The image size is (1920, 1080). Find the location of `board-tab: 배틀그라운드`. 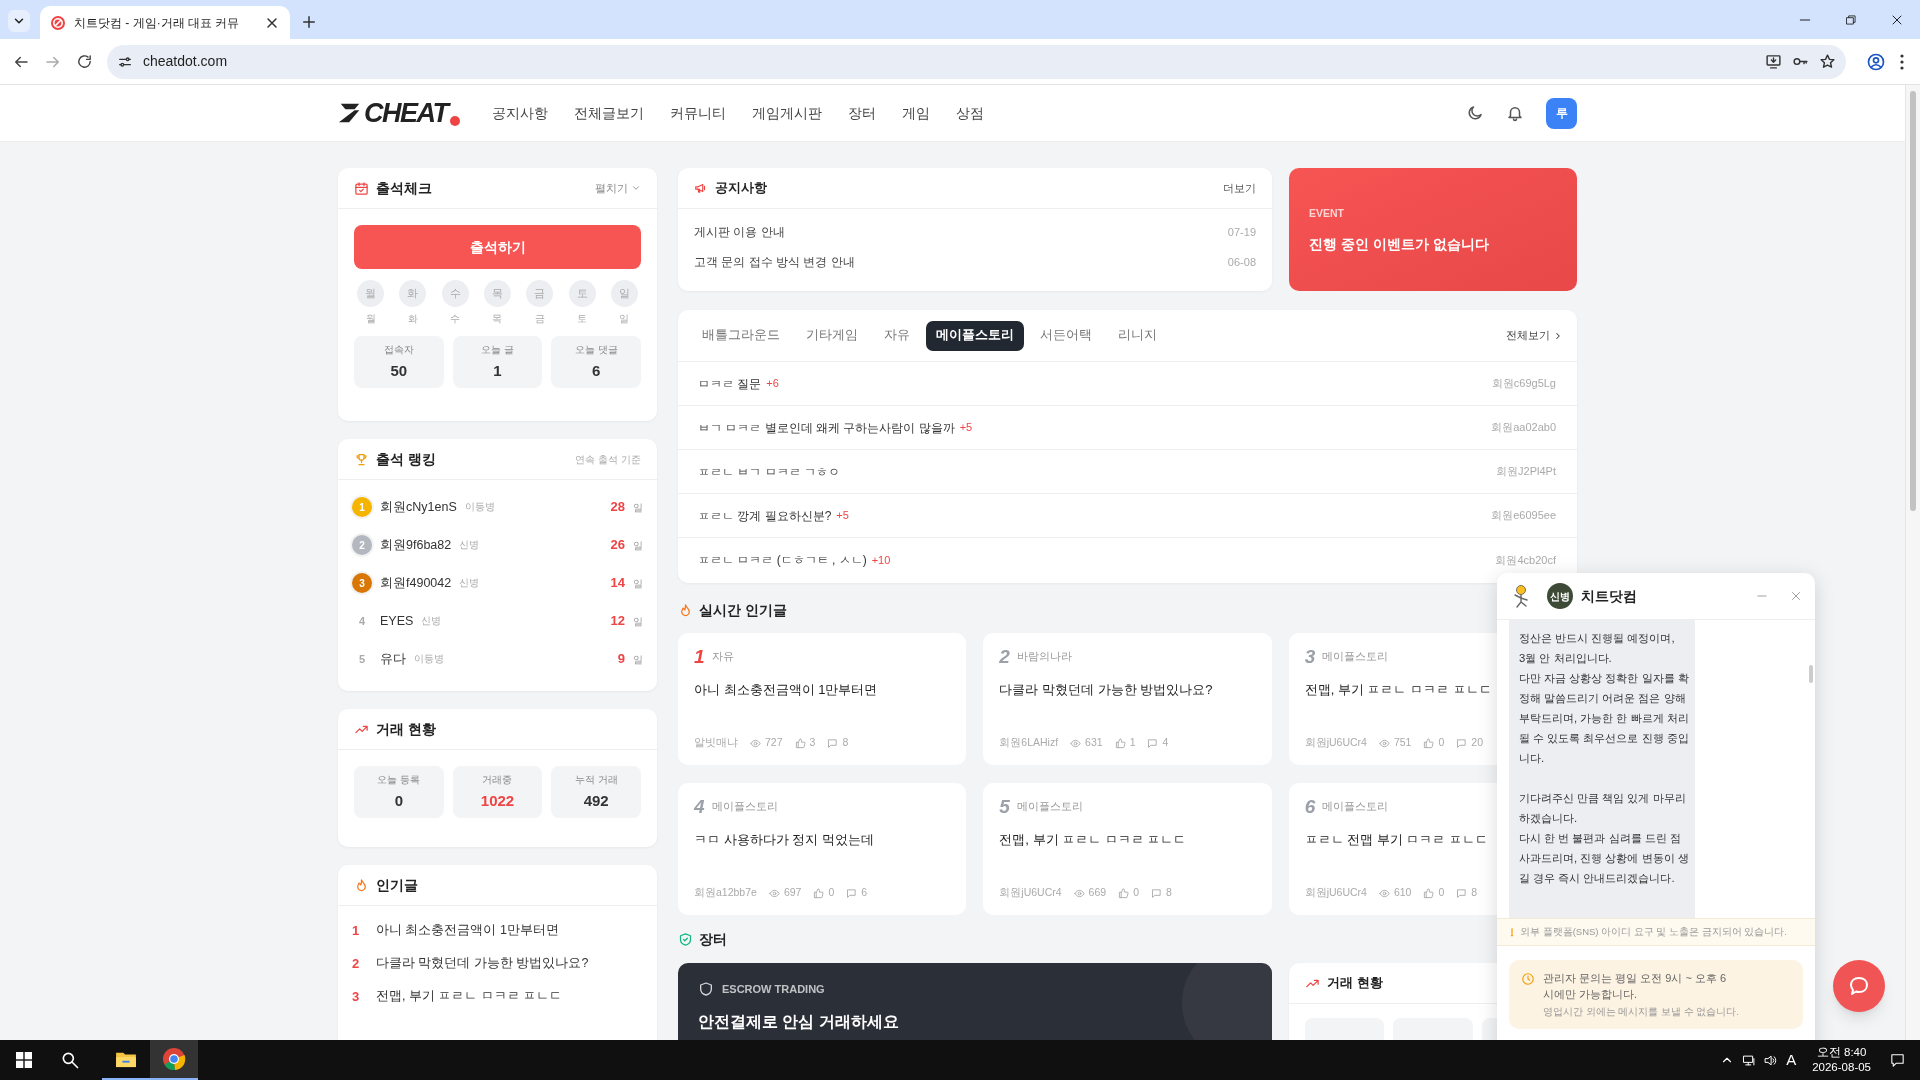

board-tab: 배틀그라운드 is located at coordinates (741, 335).